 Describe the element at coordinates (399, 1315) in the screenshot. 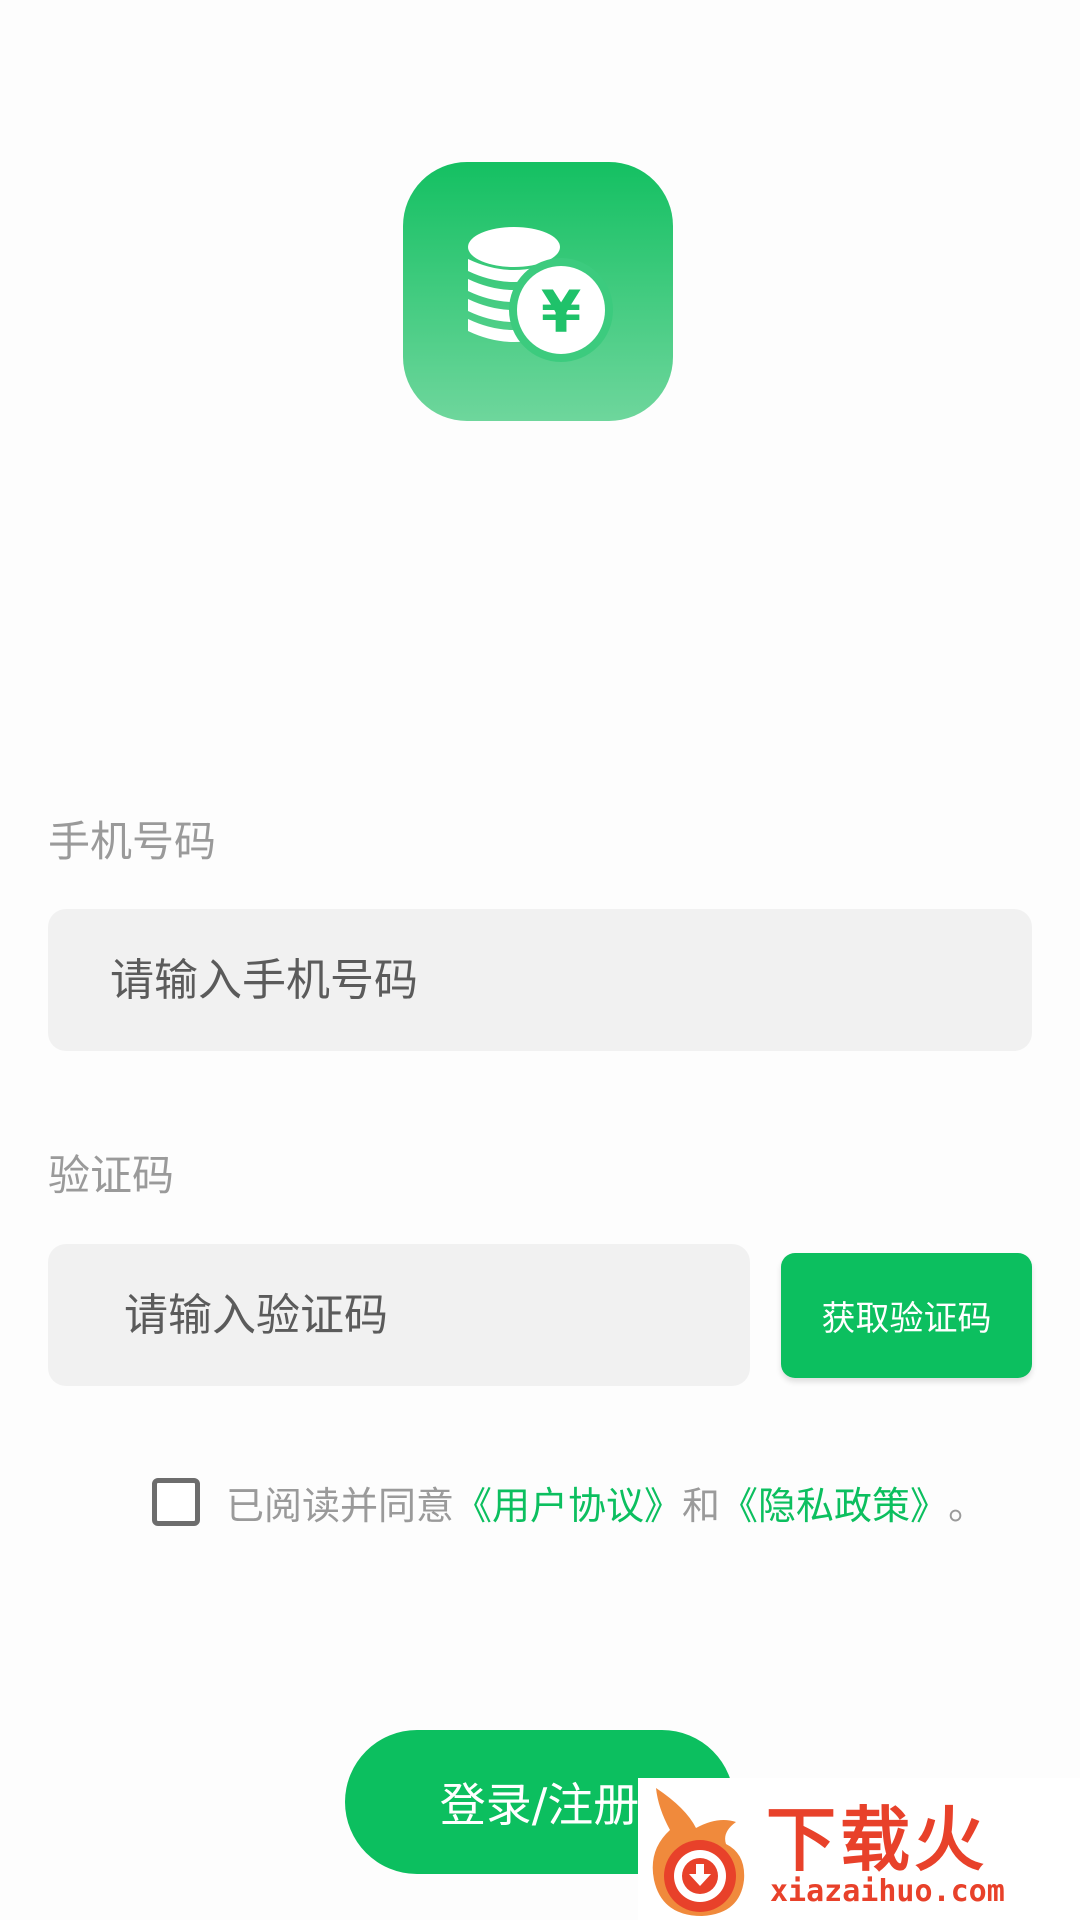

I see `verification-code-input` at that location.